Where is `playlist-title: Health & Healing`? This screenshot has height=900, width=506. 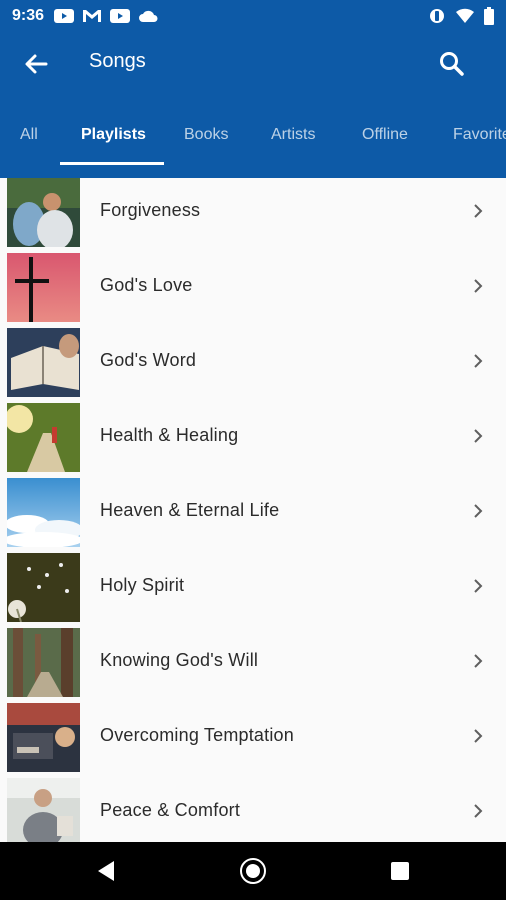
playlist-title: Health & Healing is located at coordinates (169, 435).